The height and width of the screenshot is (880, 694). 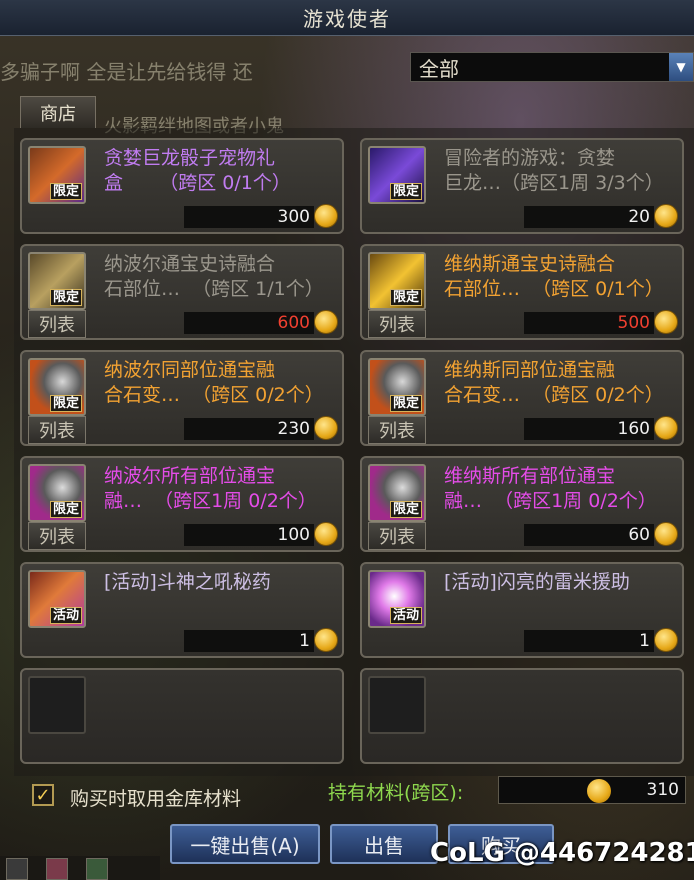 I want to click on item-price: 600, so click(x=249, y=323).